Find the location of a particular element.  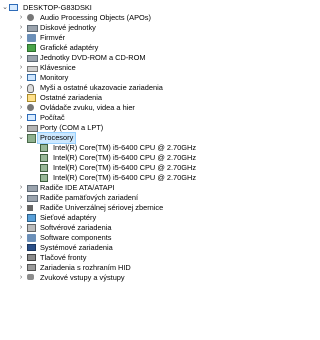

tree-item-label: Počítač is located at coordinates (52, 117).